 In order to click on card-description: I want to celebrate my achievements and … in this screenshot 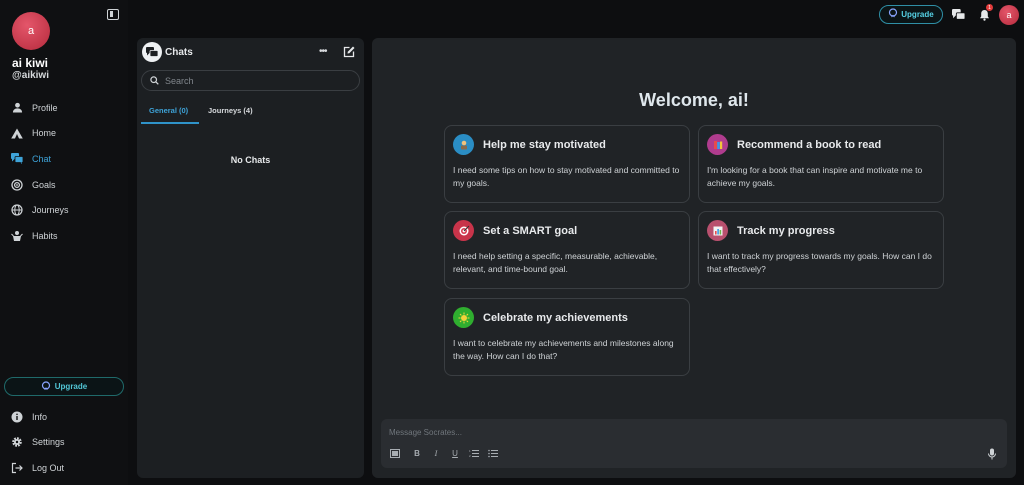, I will do `click(563, 349)`.